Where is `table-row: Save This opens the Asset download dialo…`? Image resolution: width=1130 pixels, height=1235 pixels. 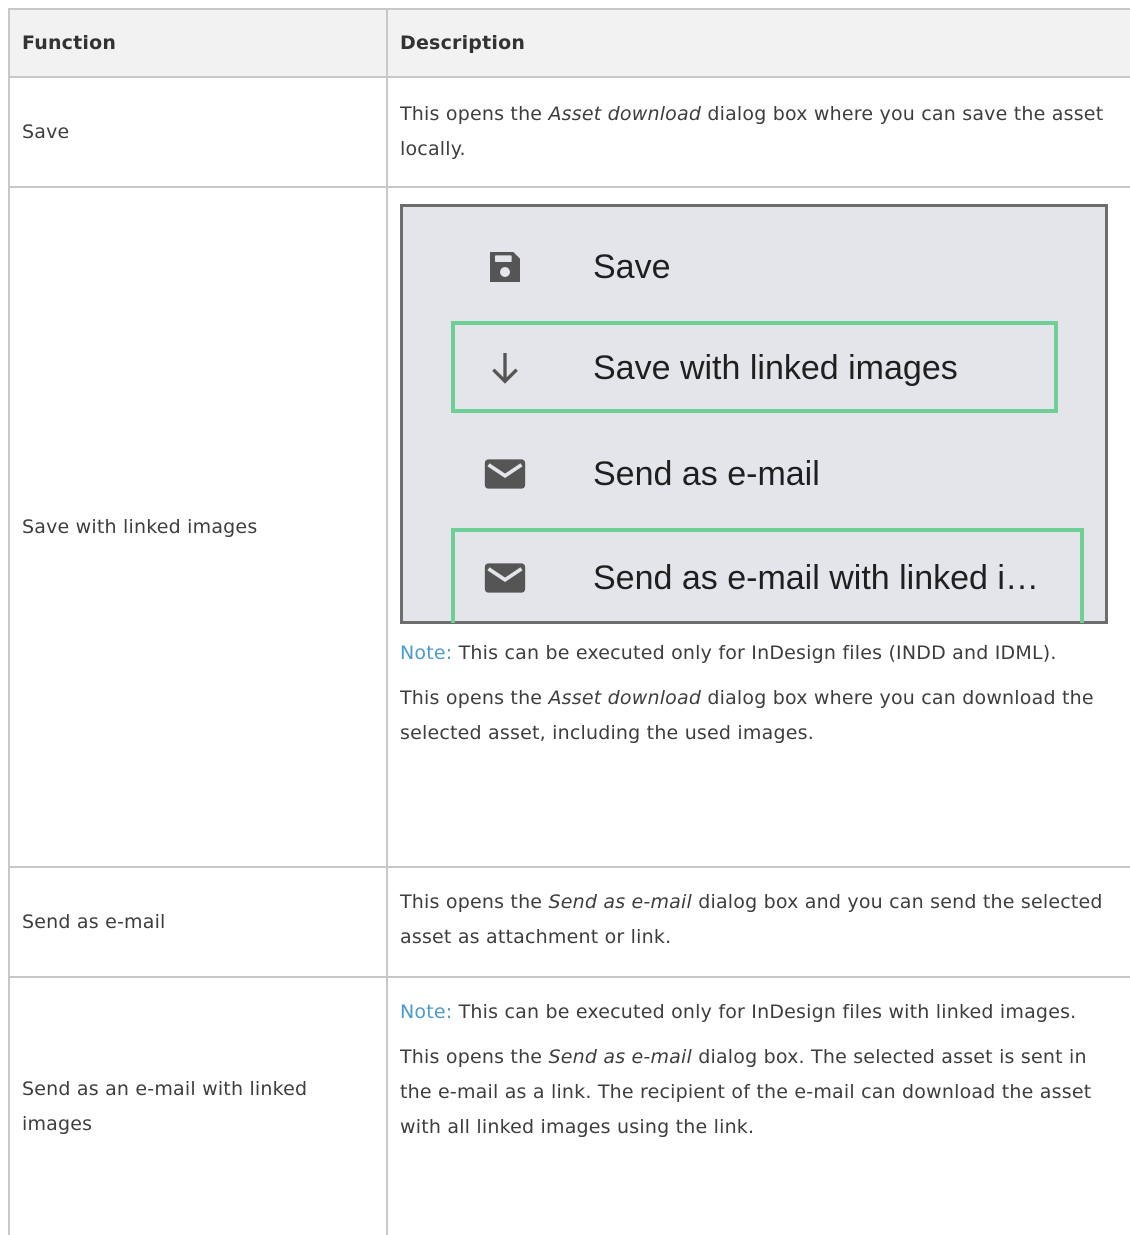
table-row: Save This opens the Asset download dialo… is located at coordinates (569, 133).